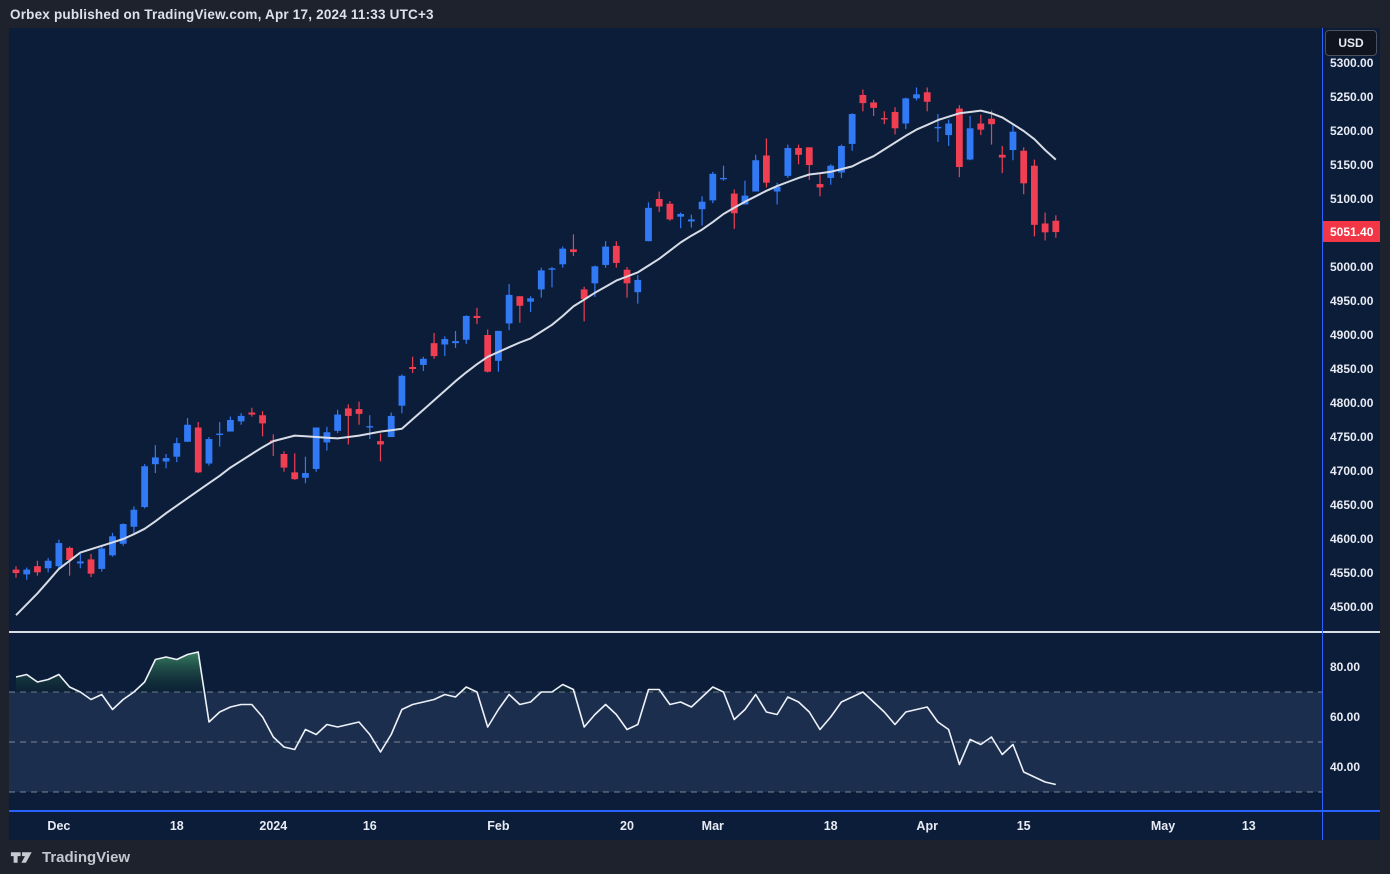 The height and width of the screenshot is (874, 1390). What do you see at coordinates (498, 826) in the screenshot?
I see `time-tick-label: Feb` at bounding box center [498, 826].